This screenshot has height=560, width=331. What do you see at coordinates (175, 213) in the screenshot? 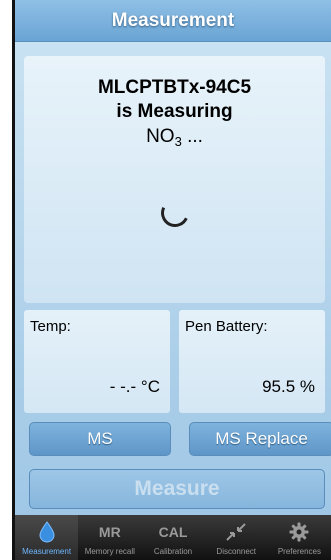
I see `loading-spinner-icon` at bounding box center [175, 213].